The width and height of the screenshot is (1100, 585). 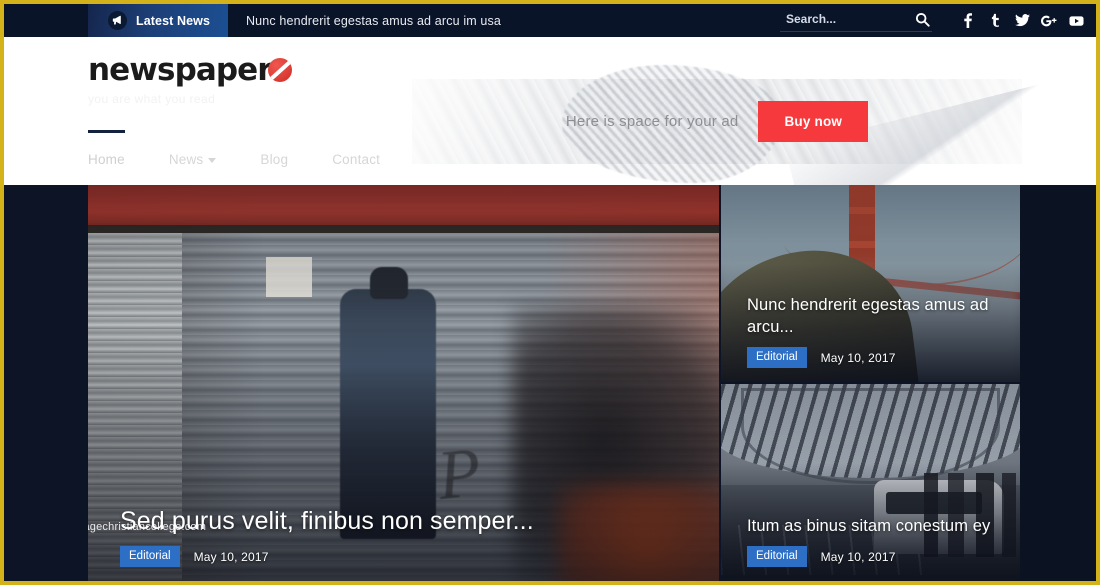 I want to click on nav-item-contact-label: Contact, so click(x=356, y=159).